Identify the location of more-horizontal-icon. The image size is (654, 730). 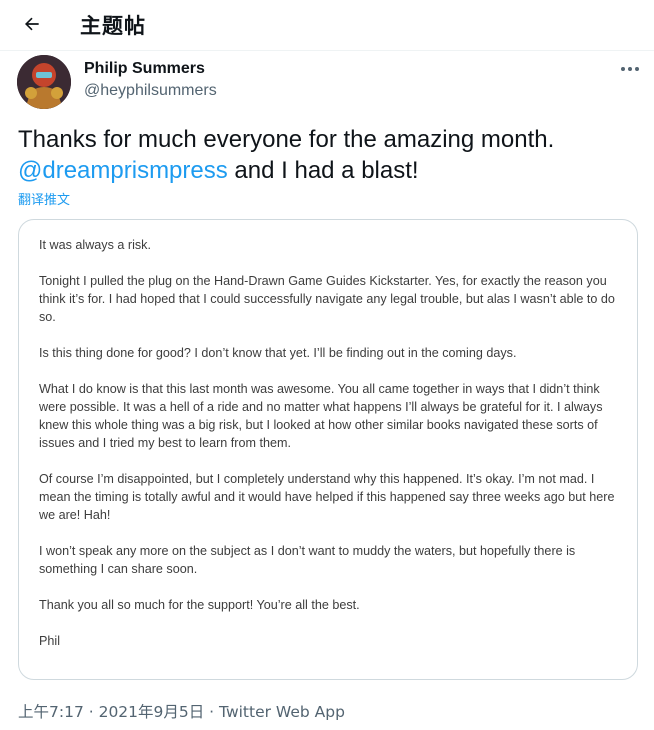
(630, 69).